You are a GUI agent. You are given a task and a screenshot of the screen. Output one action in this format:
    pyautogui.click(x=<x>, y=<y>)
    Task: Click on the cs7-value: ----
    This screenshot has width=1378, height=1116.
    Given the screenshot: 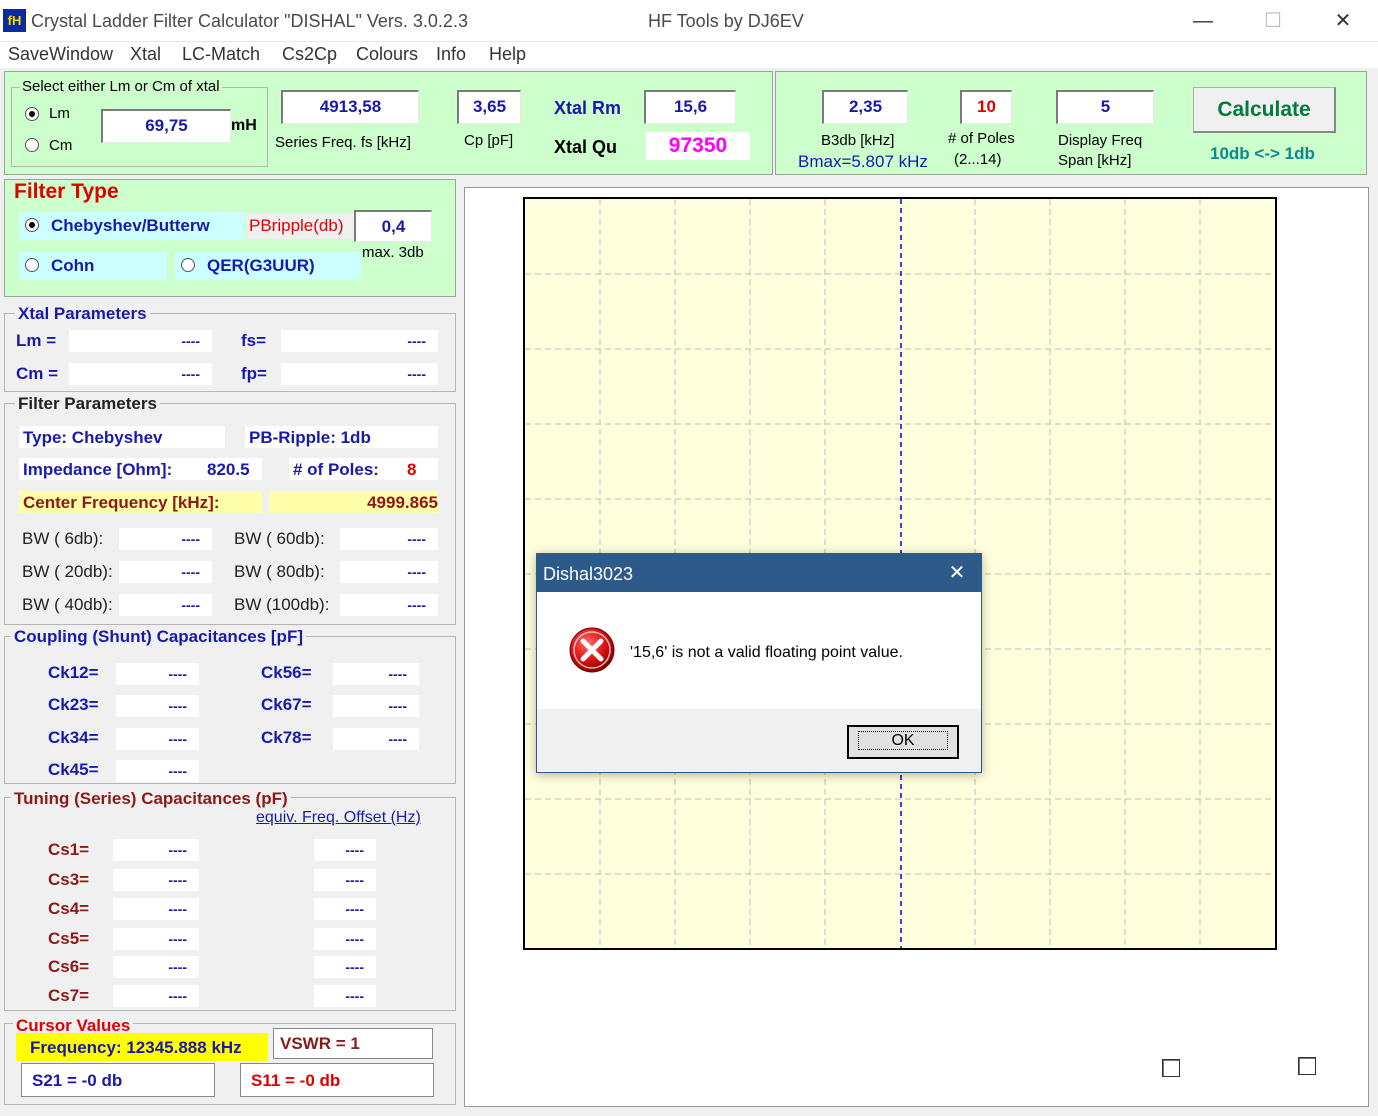 What is the action you would take?
    pyautogui.click(x=156, y=996)
    